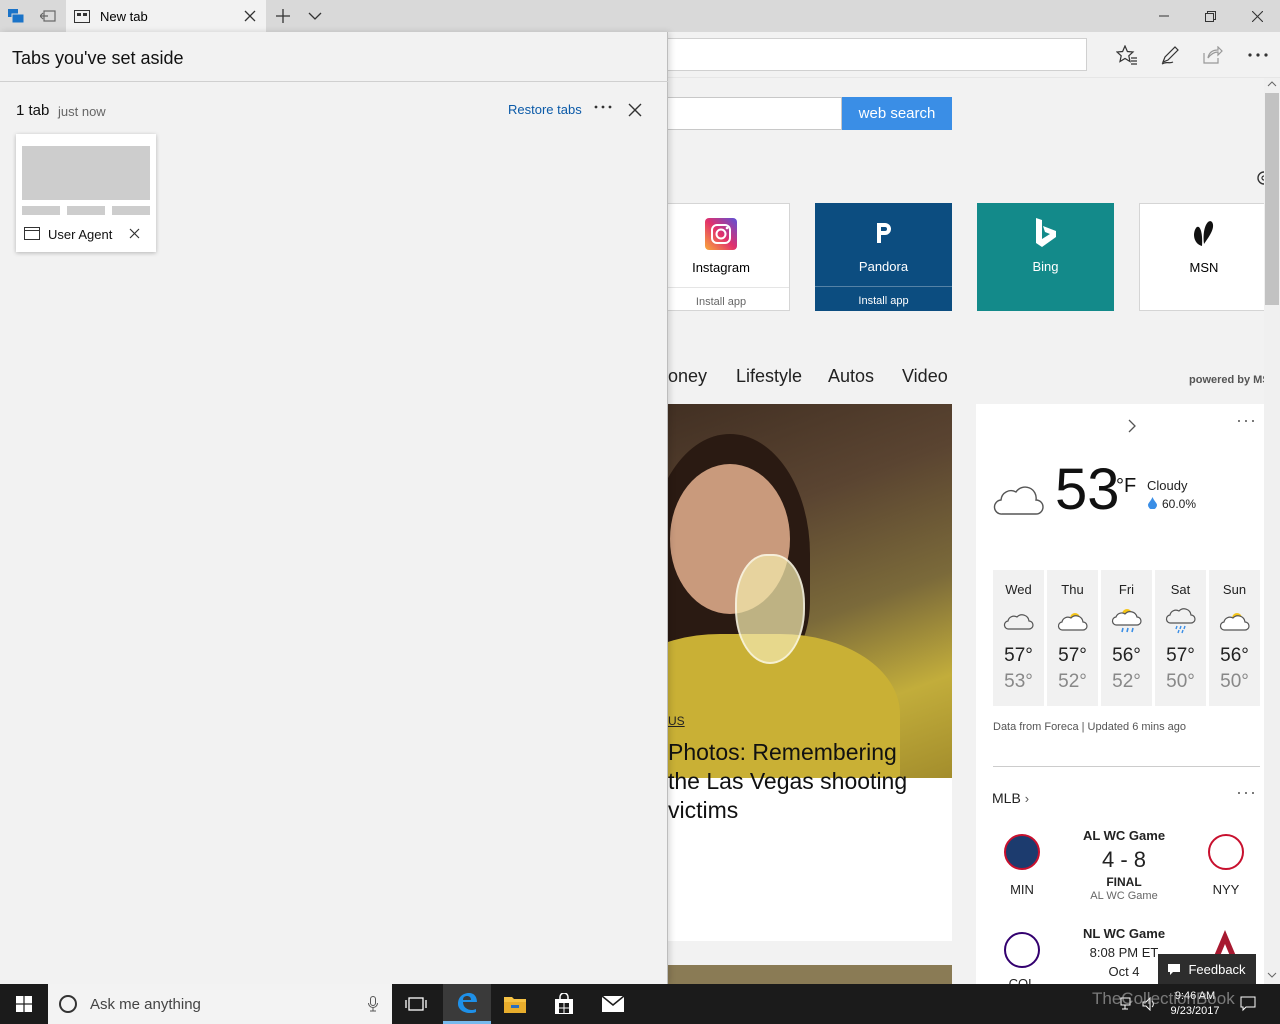 The image size is (1280, 1024). I want to click on forecast-day: Thu 57° 52°, so click(1072, 638).